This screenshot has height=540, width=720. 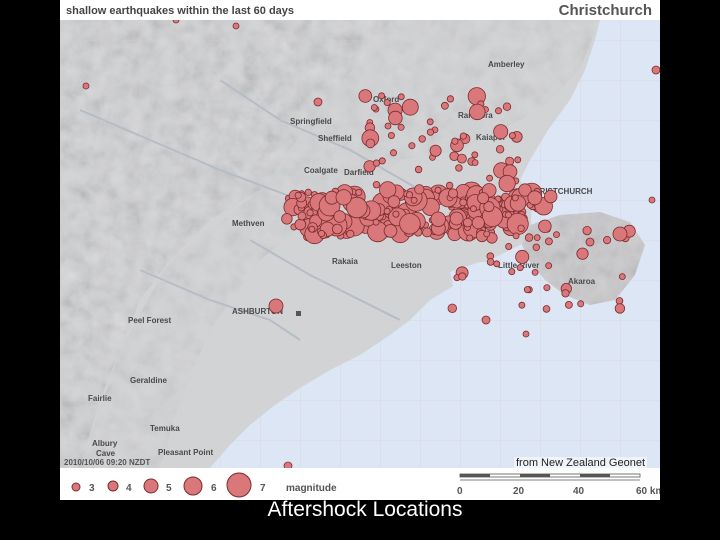 What do you see at coordinates (298, 313) in the screenshot?
I see `town-marker-ashburton` at bounding box center [298, 313].